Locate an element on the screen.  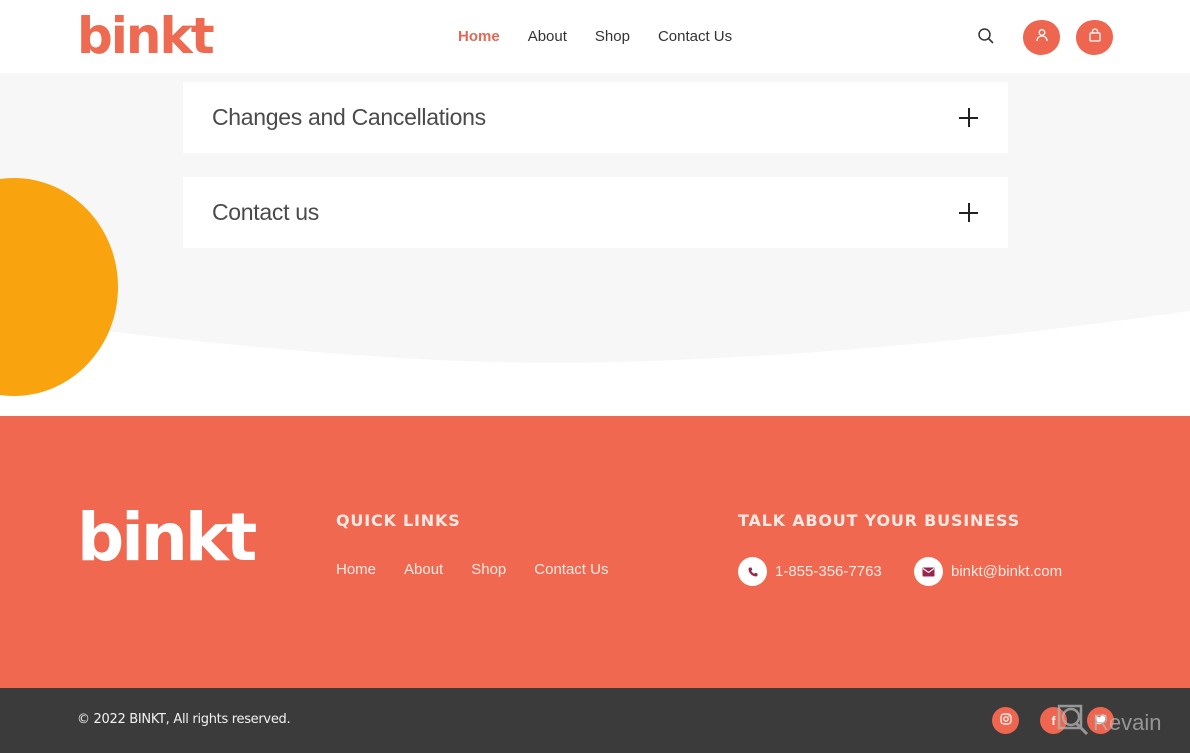
account-button is located at coordinates (1041, 37).